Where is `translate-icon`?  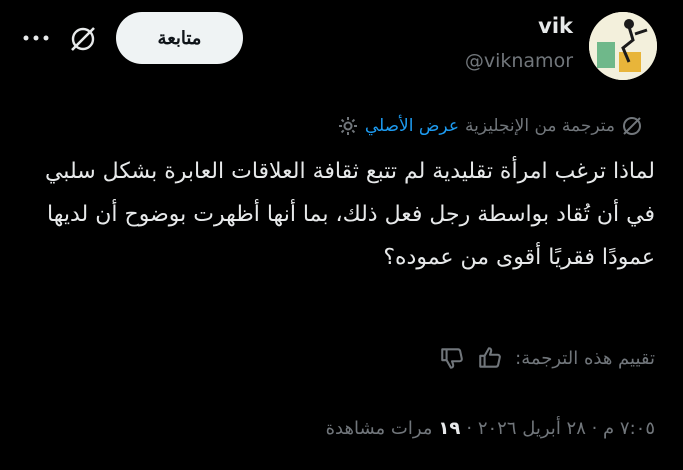 translate-icon is located at coordinates (632, 126).